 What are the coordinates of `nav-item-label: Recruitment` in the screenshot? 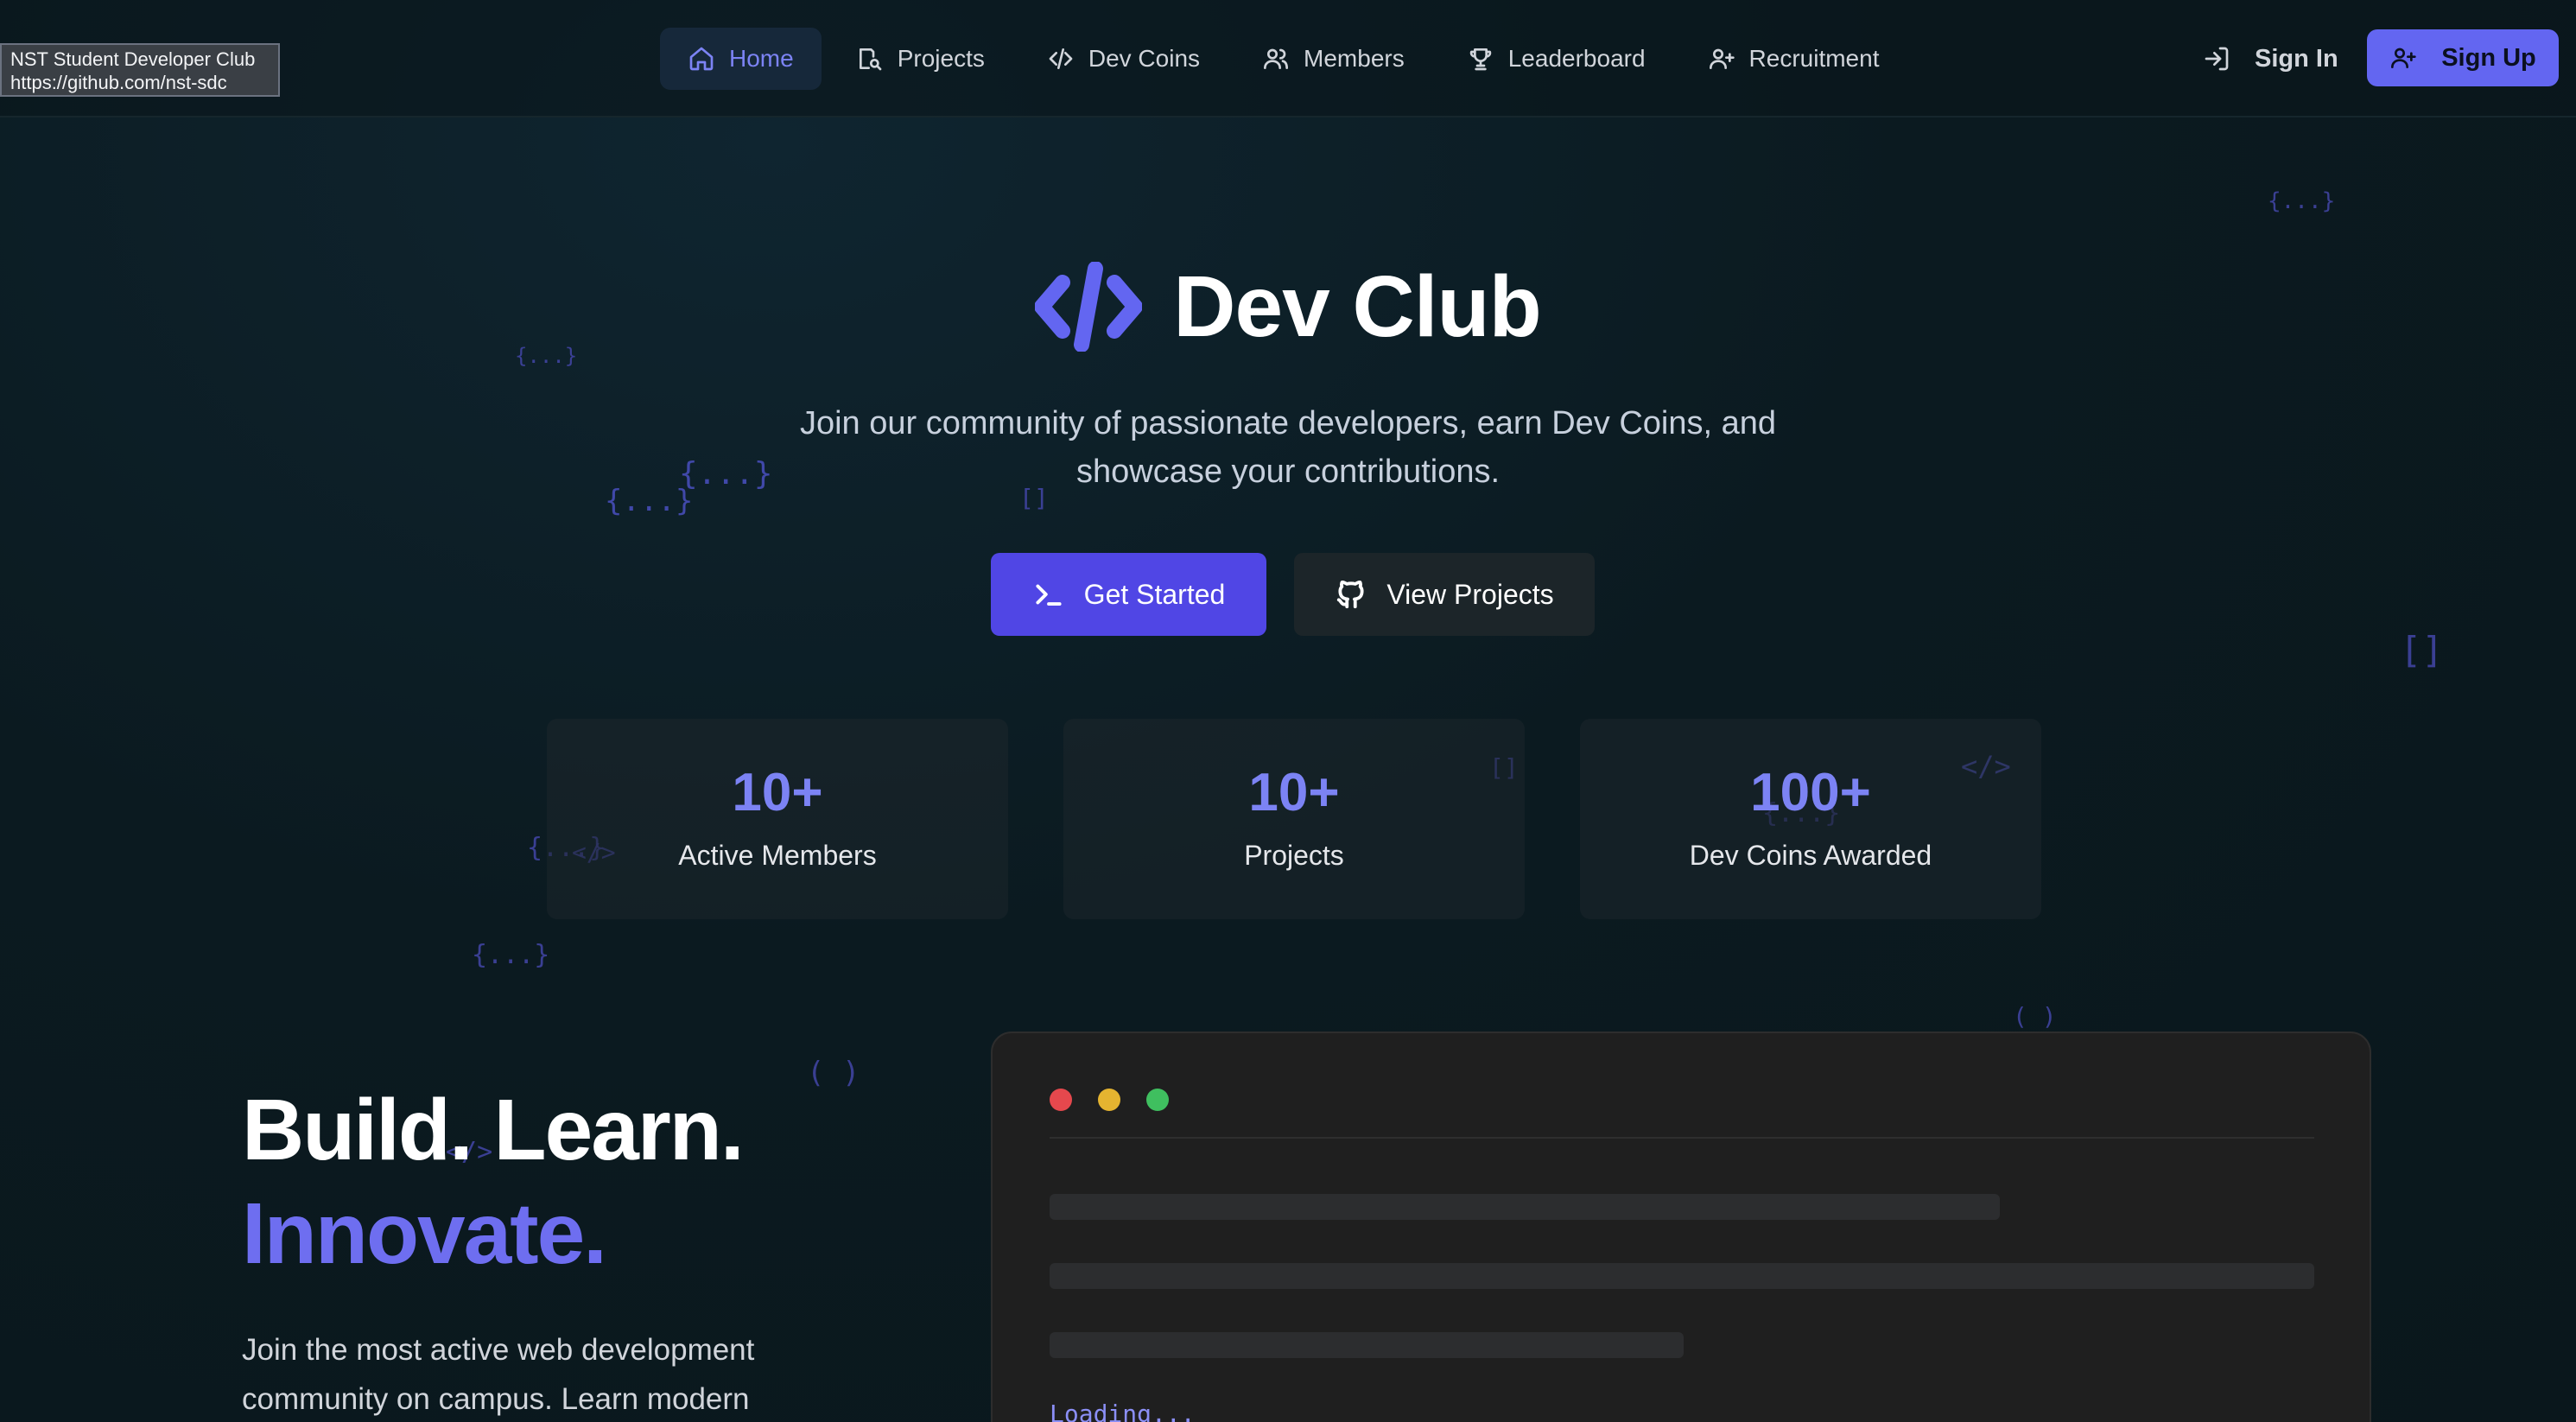 It's located at (1814, 58).